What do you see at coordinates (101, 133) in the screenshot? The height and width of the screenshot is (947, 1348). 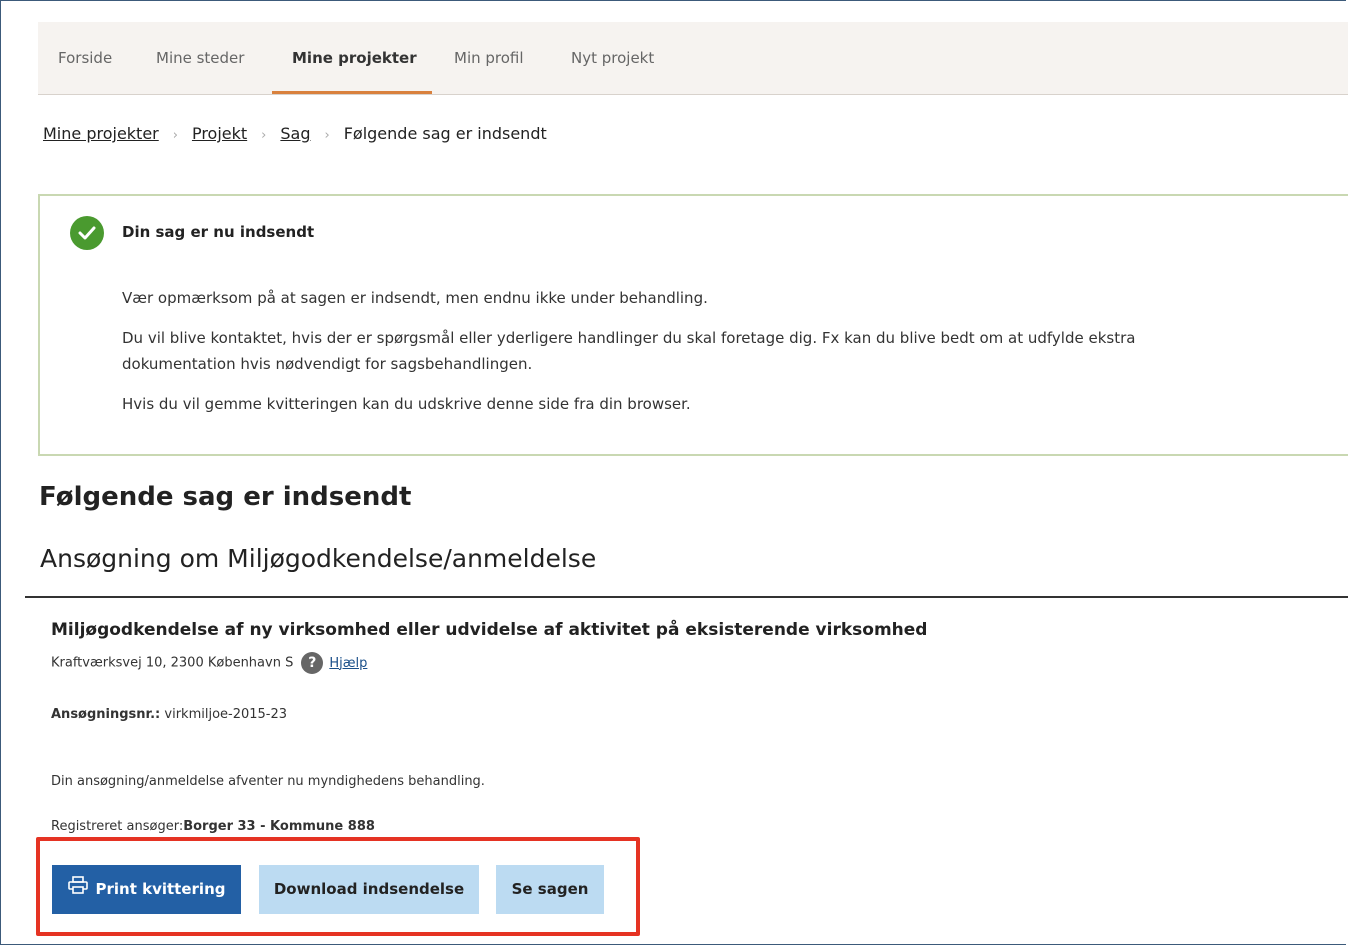 I see `breadcrumb-link-mine-projekter: Mine projekter` at bounding box center [101, 133].